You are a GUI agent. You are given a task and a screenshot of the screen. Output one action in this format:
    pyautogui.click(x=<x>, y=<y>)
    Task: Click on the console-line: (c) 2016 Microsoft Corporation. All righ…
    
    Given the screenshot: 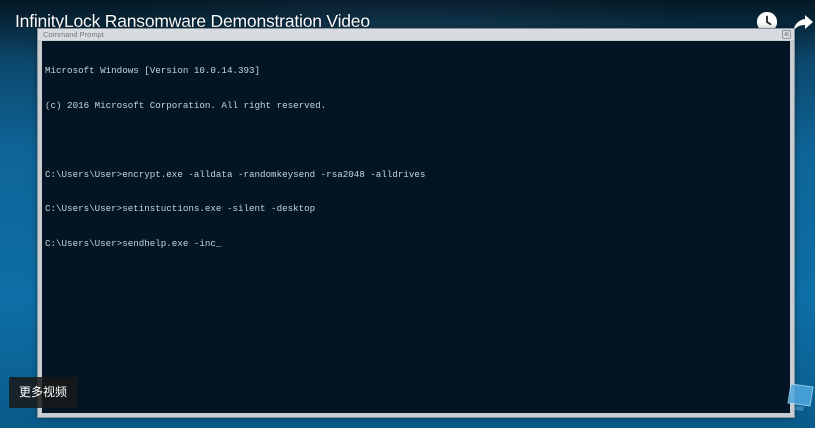 What is the action you would take?
    pyautogui.click(x=186, y=105)
    